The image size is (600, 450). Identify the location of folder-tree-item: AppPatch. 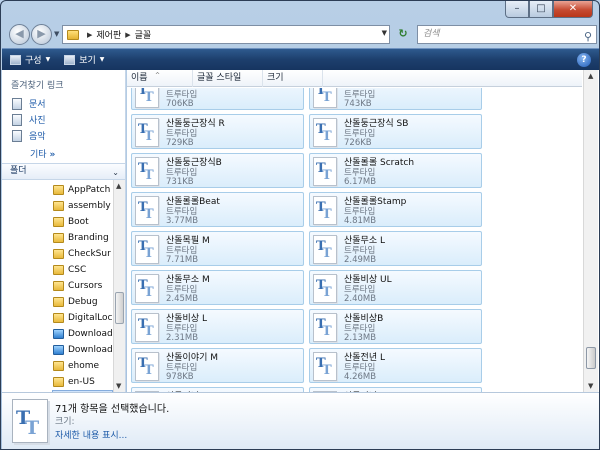
(83, 190).